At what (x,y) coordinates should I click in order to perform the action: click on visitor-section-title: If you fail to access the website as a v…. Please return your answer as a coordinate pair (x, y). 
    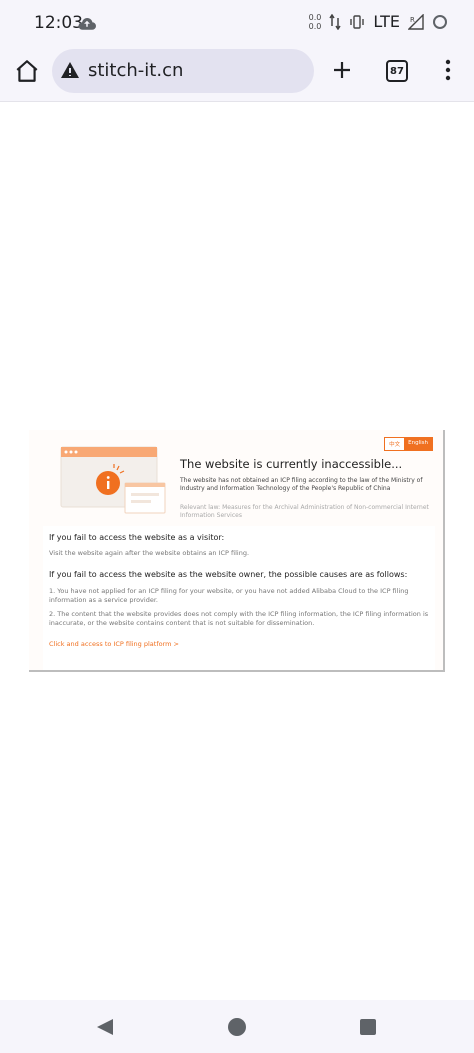
    Looking at the image, I should click on (137, 537).